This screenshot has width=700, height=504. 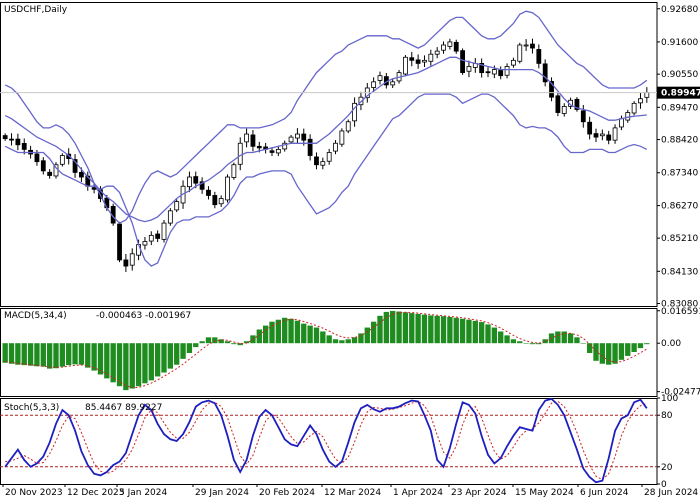 What do you see at coordinates (479, 493) in the screenshot?
I see `date-axis-tick-label: 23 Apr 2024` at bounding box center [479, 493].